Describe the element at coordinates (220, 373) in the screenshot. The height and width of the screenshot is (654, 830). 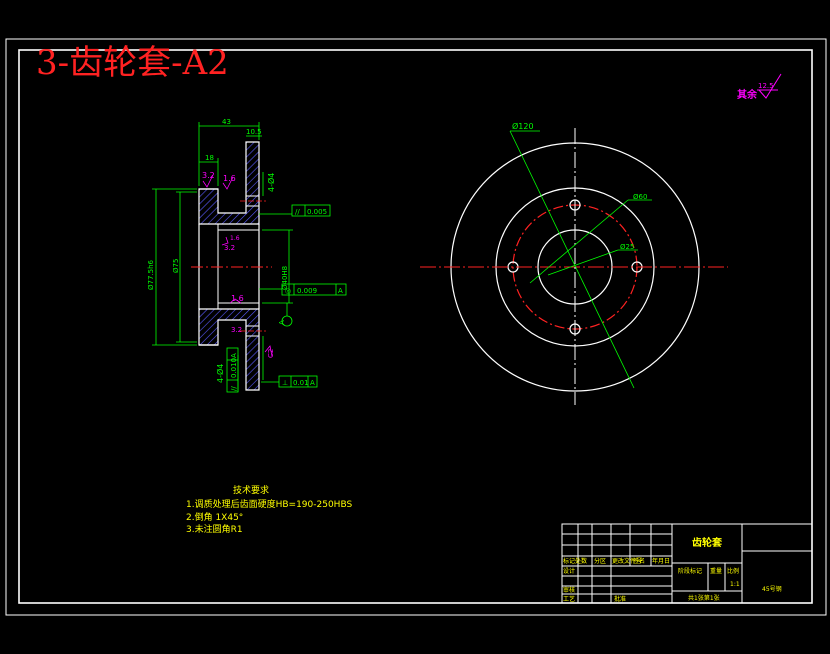
I see `dim-holes-bottom: 4-Ø4` at that location.